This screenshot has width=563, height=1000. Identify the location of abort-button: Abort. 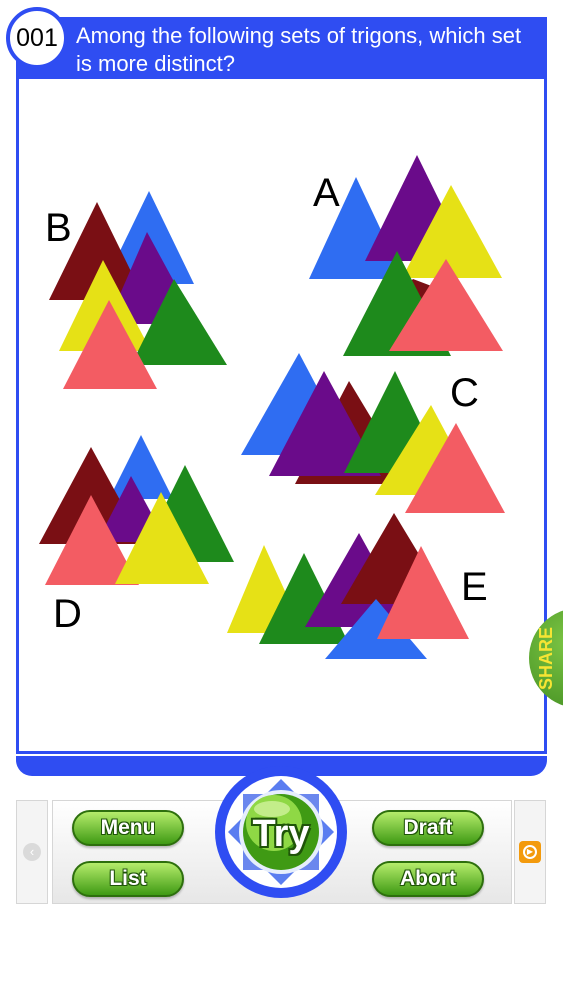
(428, 879).